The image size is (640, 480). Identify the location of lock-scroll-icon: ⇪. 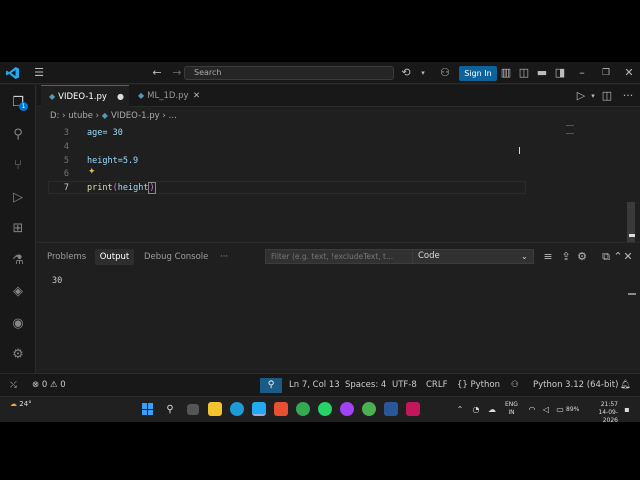
(566, 257).